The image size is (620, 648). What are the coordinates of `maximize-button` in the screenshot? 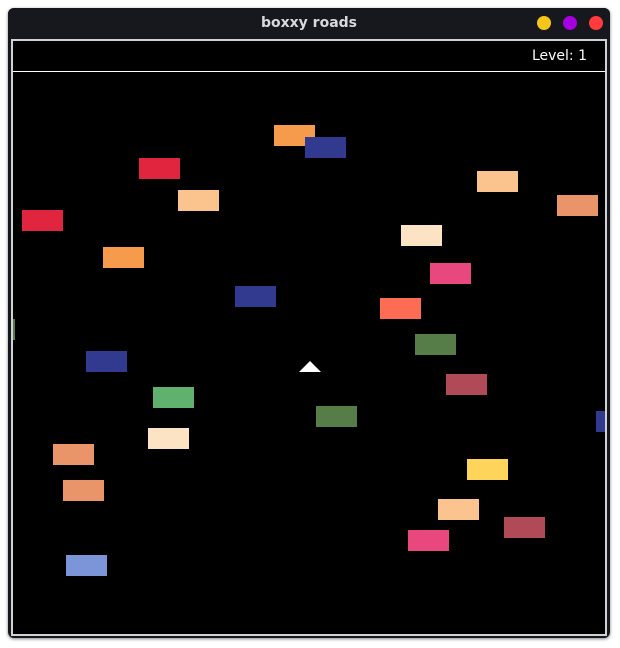 It's located at (570, 23).